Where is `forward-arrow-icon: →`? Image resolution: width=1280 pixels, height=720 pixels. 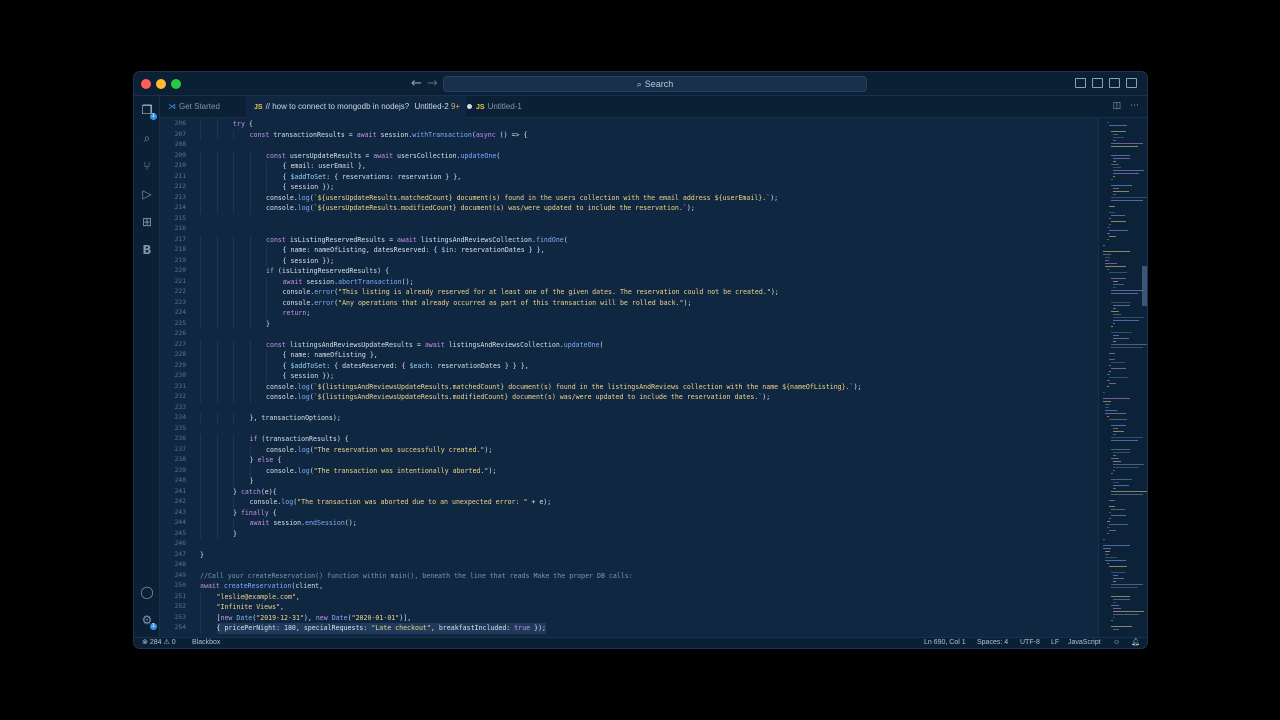
forward-arrow-icon: → is located at coordinates (432, 83).